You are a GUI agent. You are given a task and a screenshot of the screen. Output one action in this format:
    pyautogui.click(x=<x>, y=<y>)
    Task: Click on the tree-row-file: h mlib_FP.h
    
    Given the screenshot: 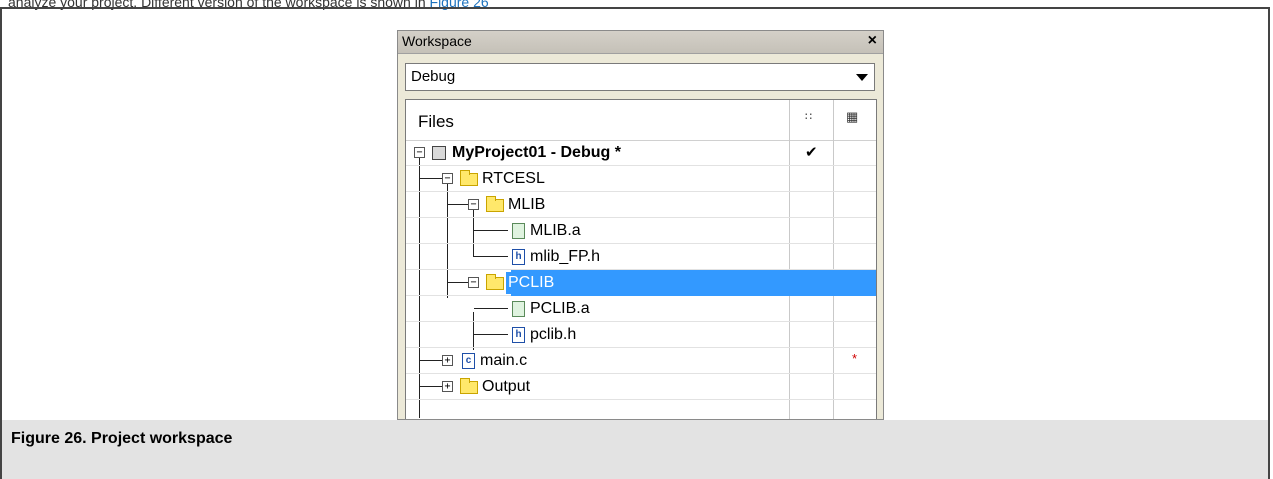 What is the action you would take?
    pyautogui.click(x=641, y=257)
    